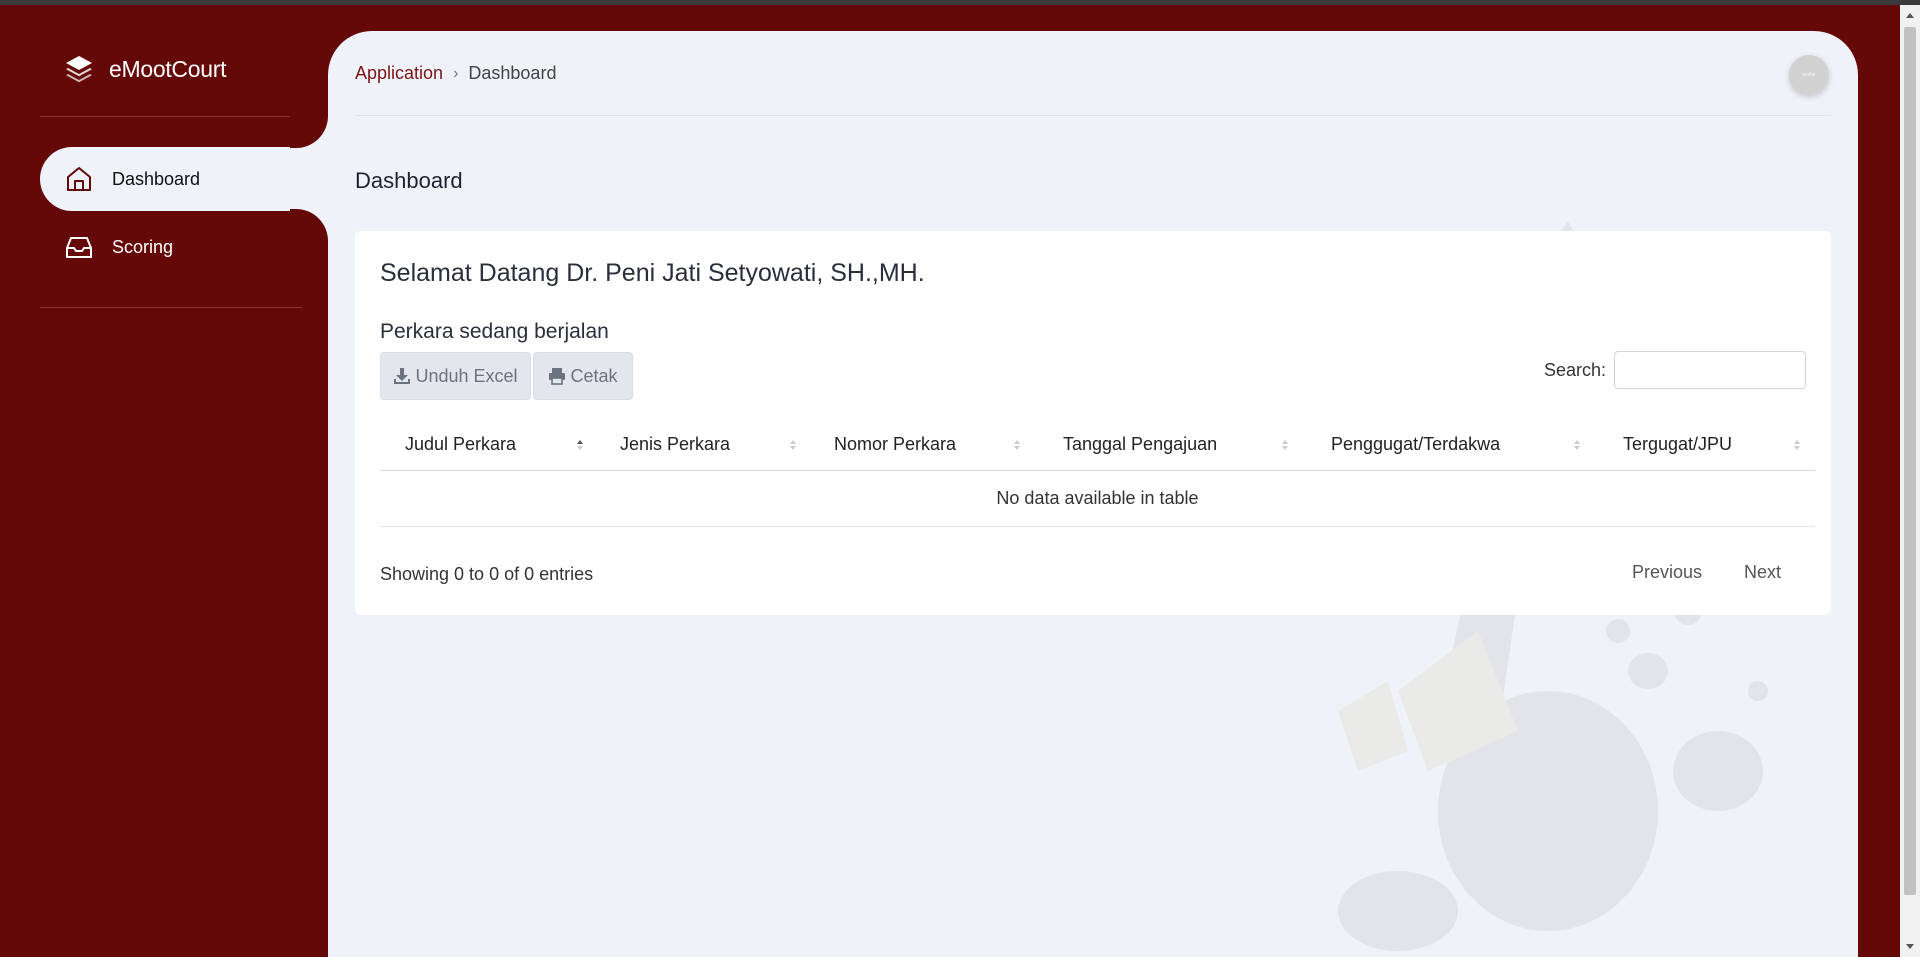  What do you see at coordinates (1677, 444) in the screenshot?
I see `column-header-tergugat-jpu: Tergugat/JPU` at bounding box center [1677, 444].